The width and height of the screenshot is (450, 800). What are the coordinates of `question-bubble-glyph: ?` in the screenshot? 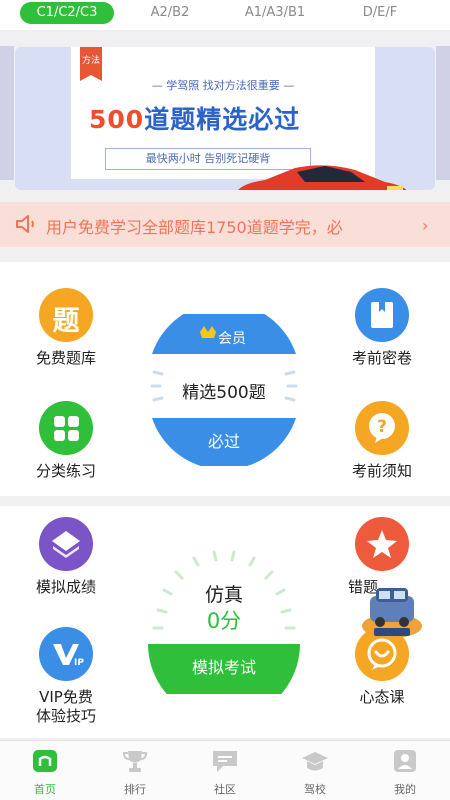 It's located at (382, 428).